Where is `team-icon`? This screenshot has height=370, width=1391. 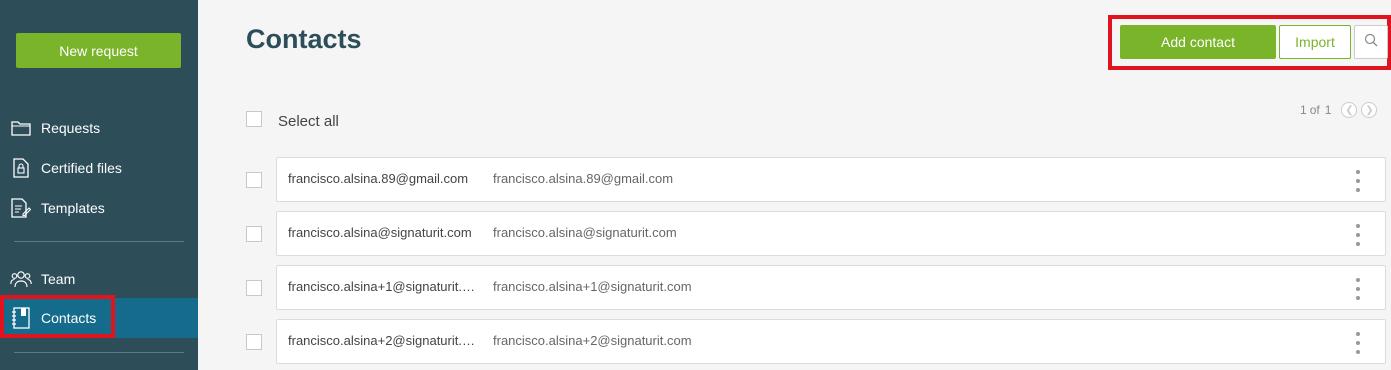
team-icon is located at coordinates (21, 279).